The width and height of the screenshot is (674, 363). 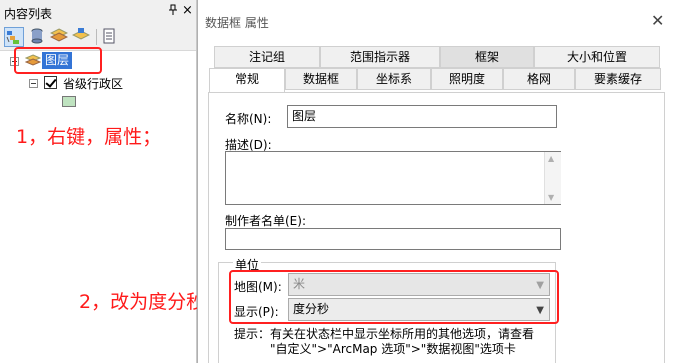 What do you see at coordinates (93, 83) in the screenshot?
I see `province-layer-label: 省级行政区` at bounding box center [93, 83].